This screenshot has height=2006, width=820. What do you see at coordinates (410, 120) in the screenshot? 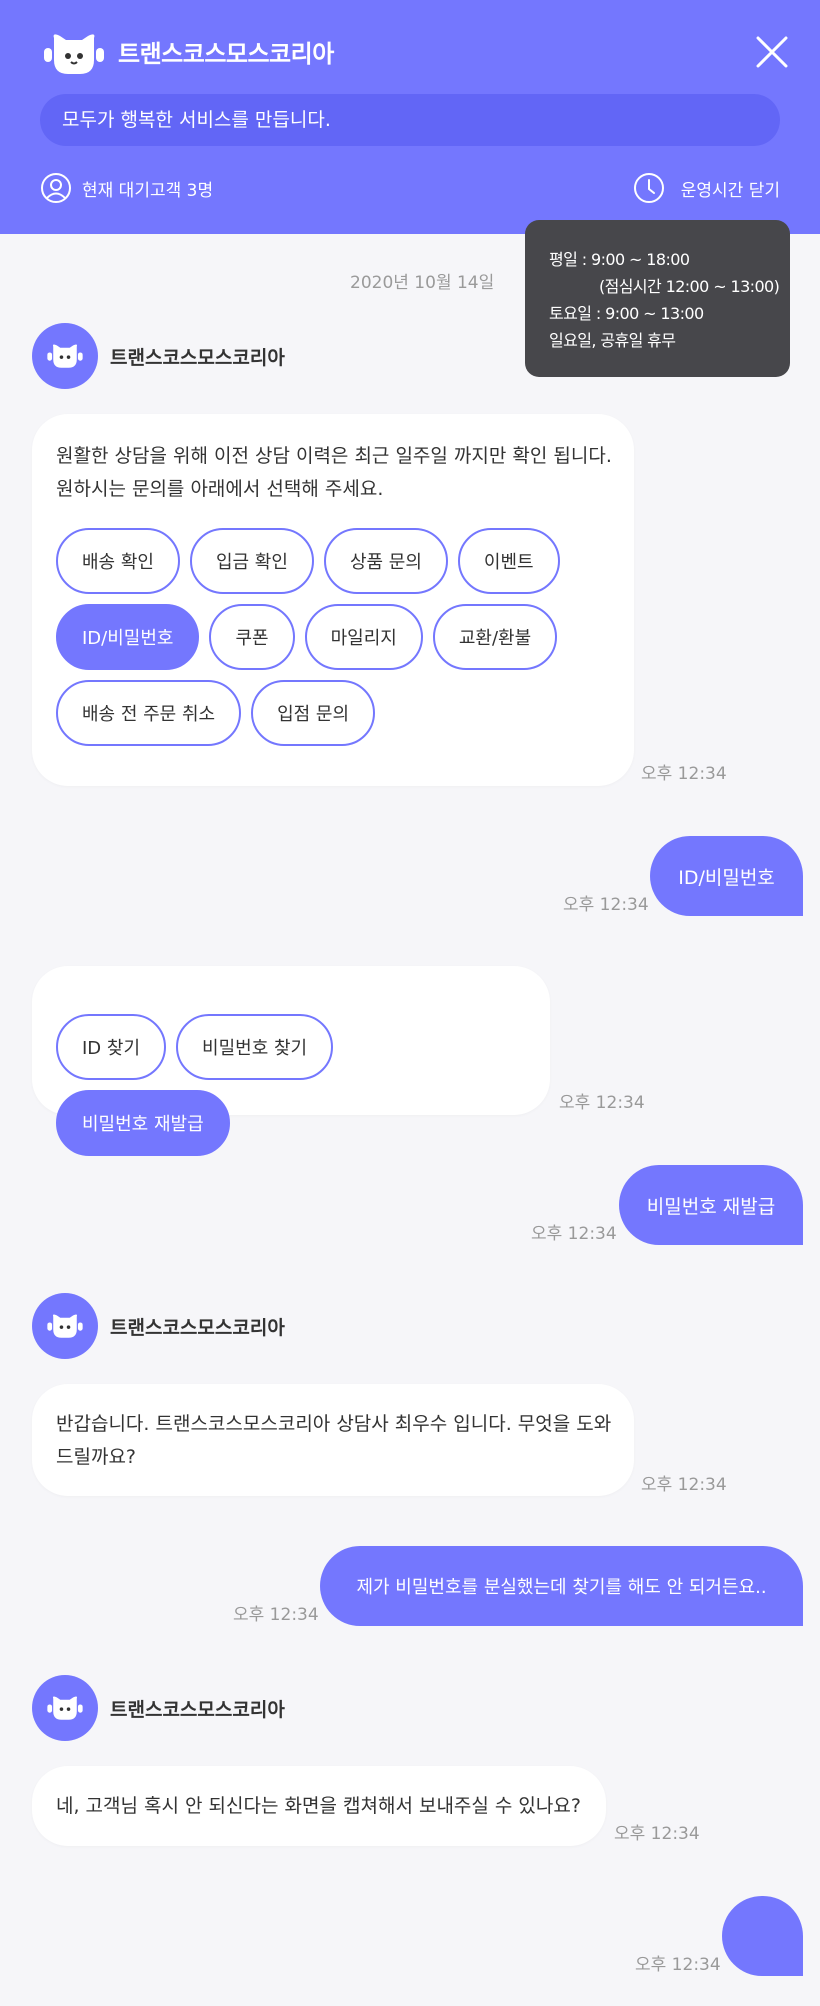
I see `slogan-bar: 모두가 행복한 서비스를 만듭니다.` at bounding box center [410, 120].